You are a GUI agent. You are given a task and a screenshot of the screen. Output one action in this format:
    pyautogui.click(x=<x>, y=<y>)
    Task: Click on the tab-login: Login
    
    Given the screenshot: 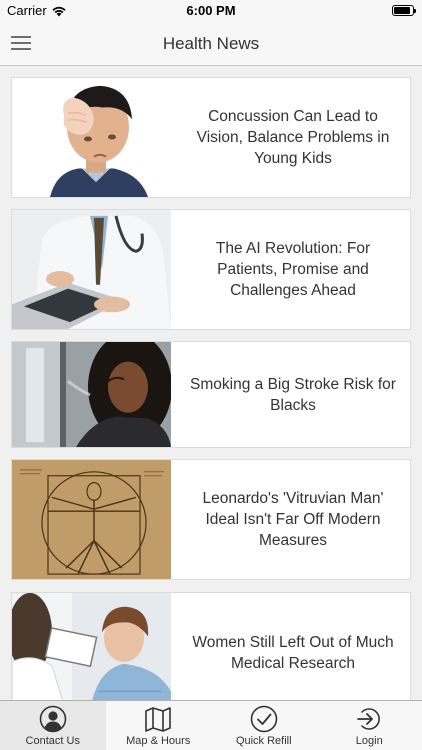 What is the action you would take?
    pyautogui.click(x=369, y=725)
    